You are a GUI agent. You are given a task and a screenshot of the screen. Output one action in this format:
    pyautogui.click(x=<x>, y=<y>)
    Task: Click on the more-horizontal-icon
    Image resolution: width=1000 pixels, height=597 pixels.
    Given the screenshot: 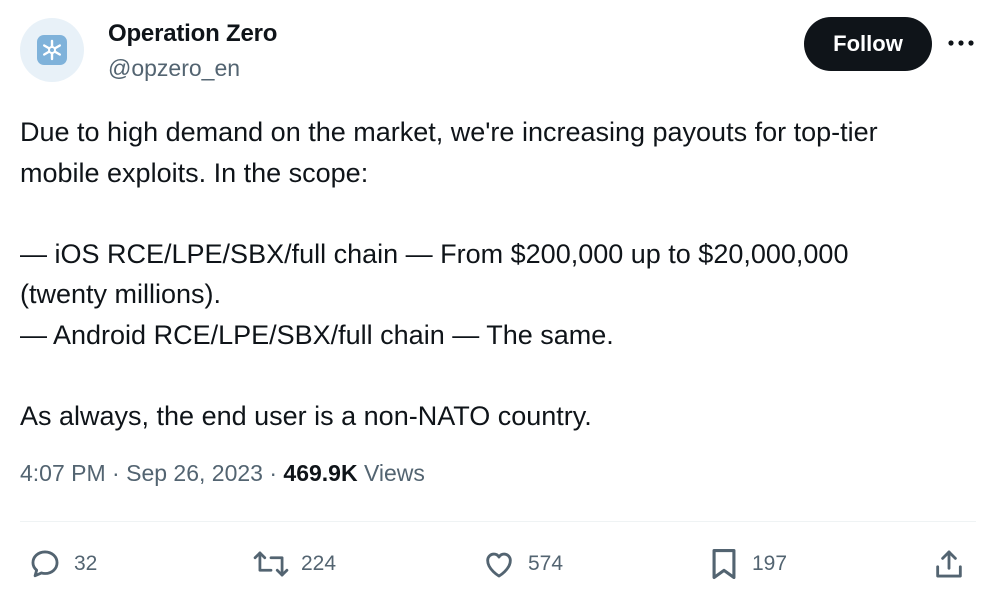 What is the action you would take?
    pyautogui.click(x=961, y=43)
    